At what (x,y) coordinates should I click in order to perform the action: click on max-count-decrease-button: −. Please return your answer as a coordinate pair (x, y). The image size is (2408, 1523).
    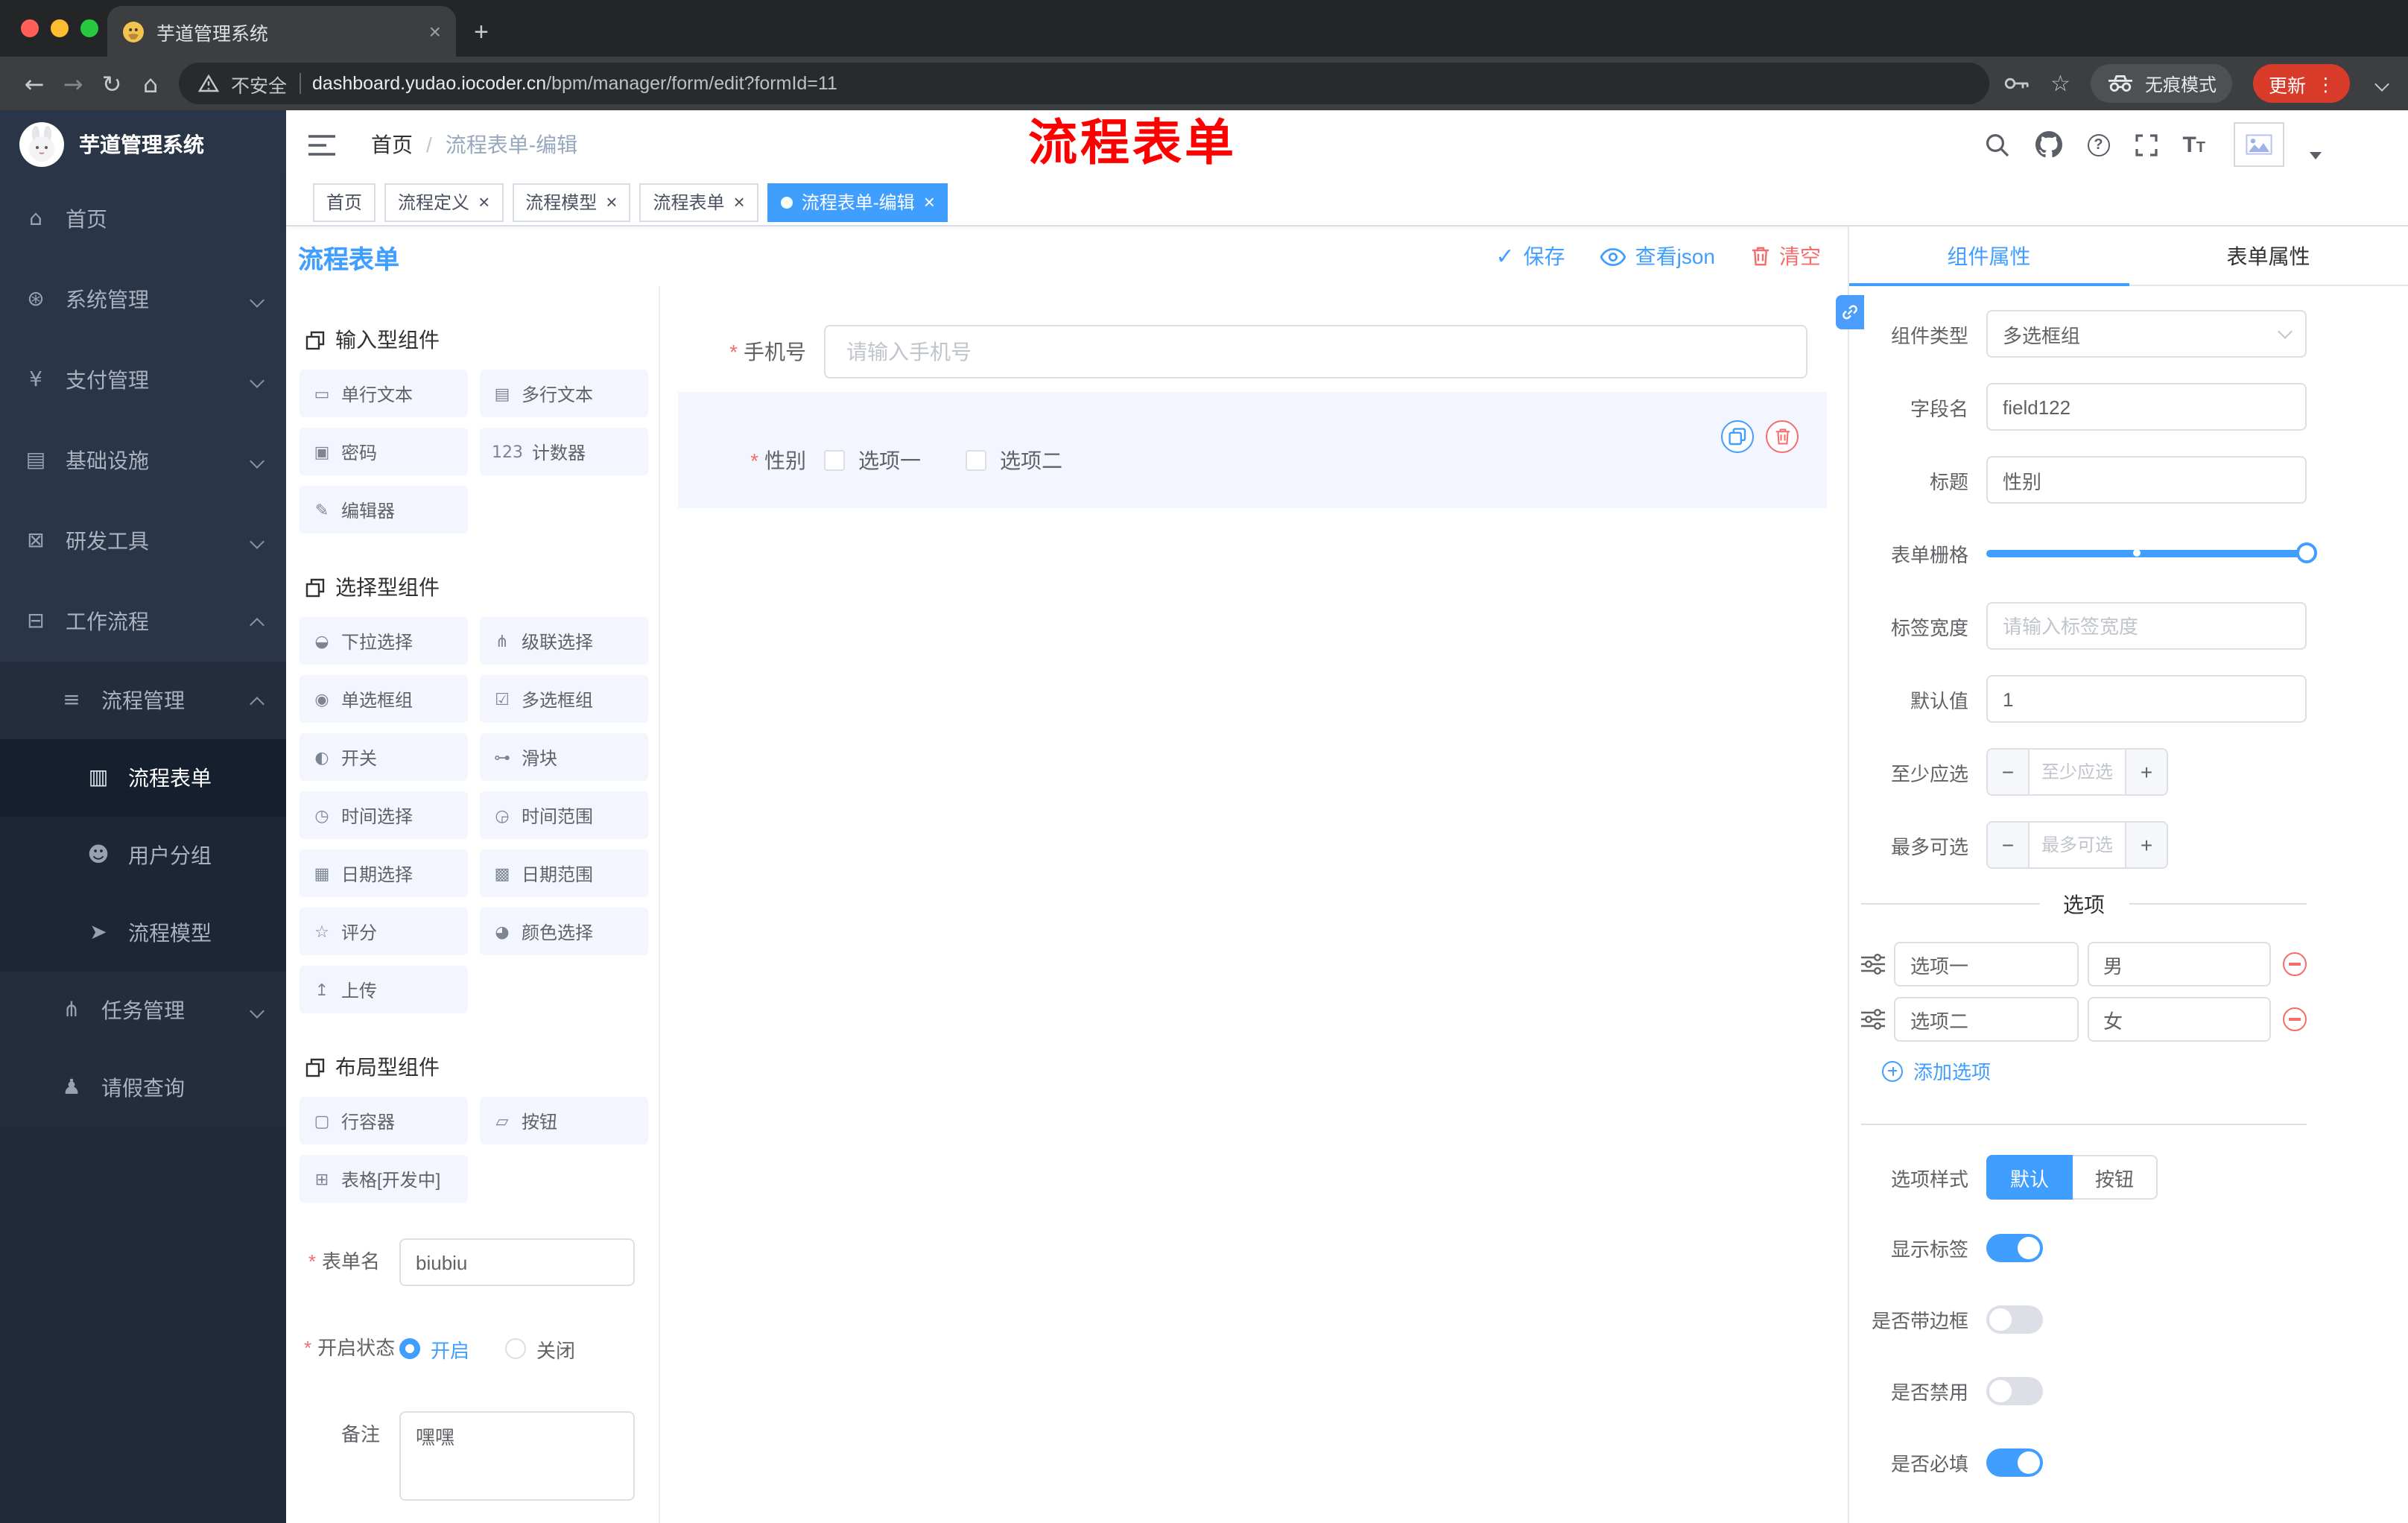
    Looking at the image, I should click on (2009, 845).